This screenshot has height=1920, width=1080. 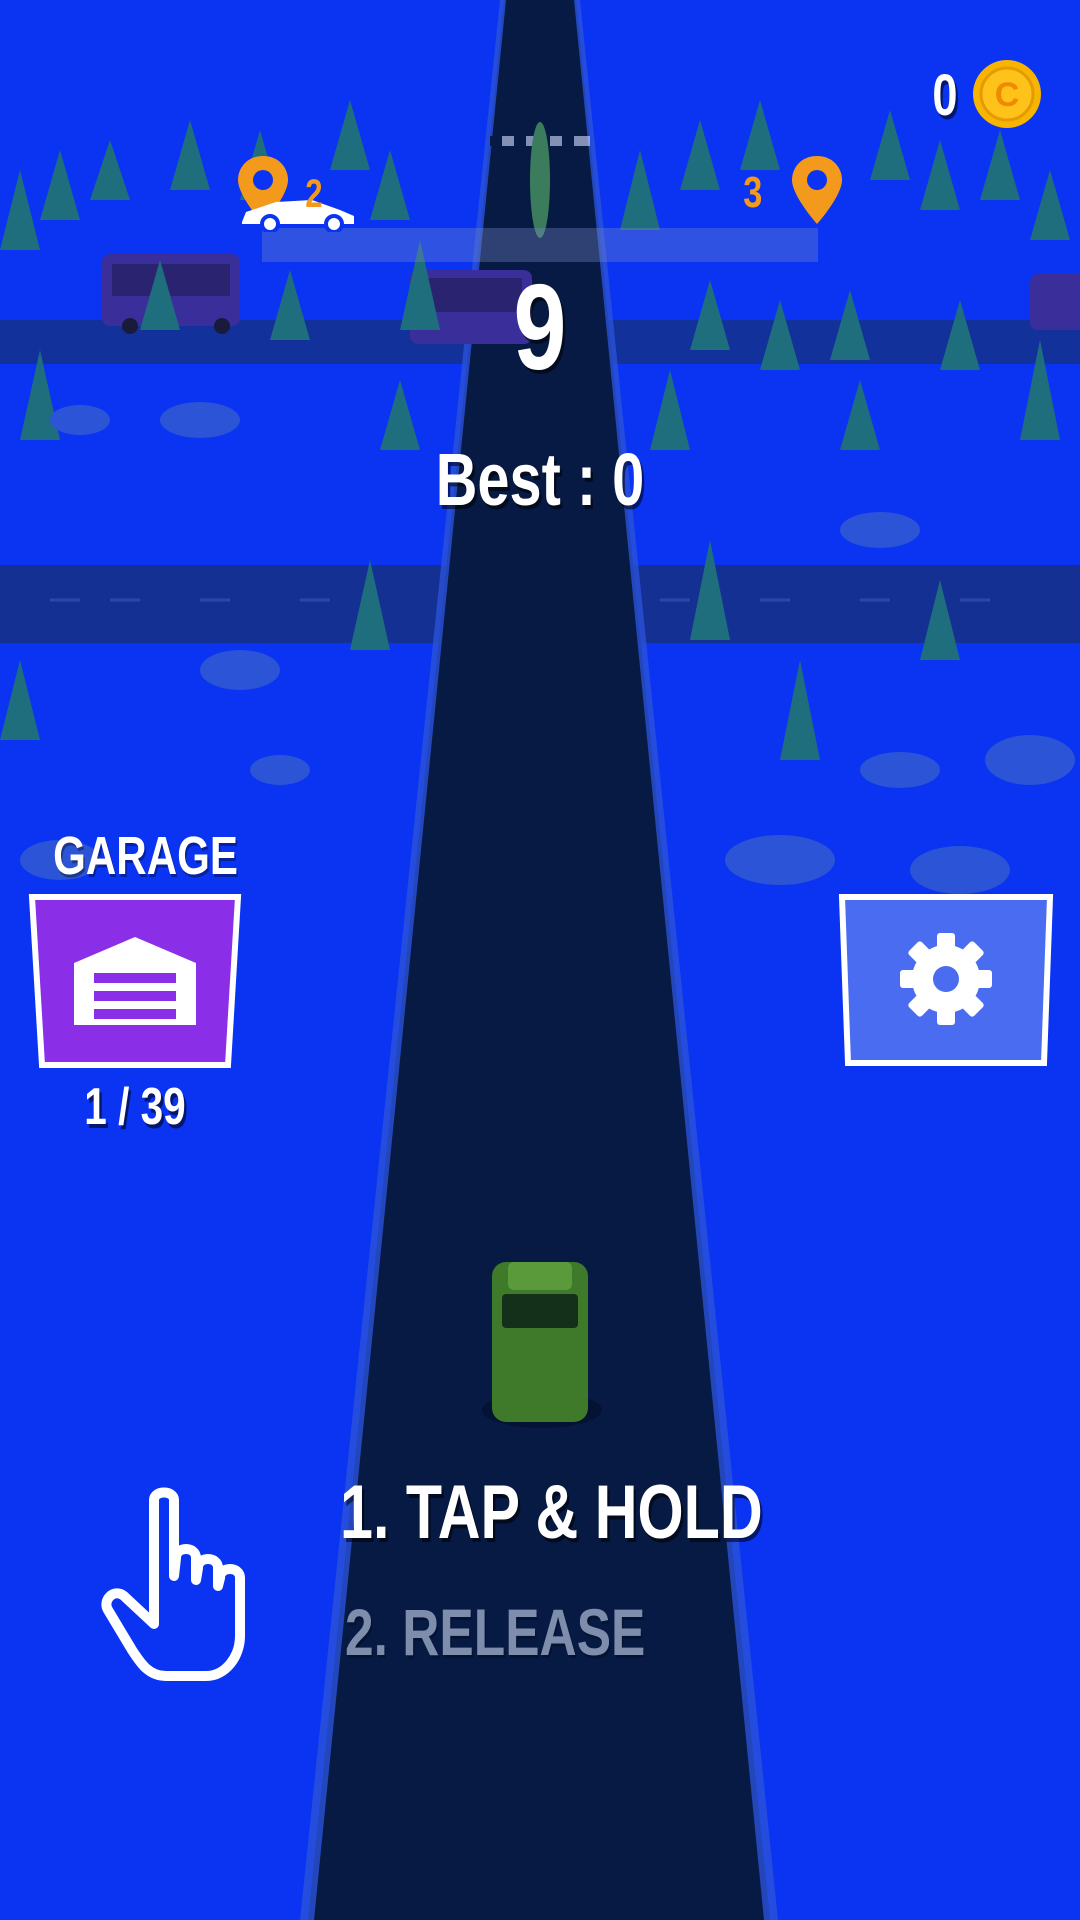 What do you see at coordinates (495, 1632) in the screenshot?
I see `tutorial-step-release: 2. RELEASE` at bounding box center [495, 1632].